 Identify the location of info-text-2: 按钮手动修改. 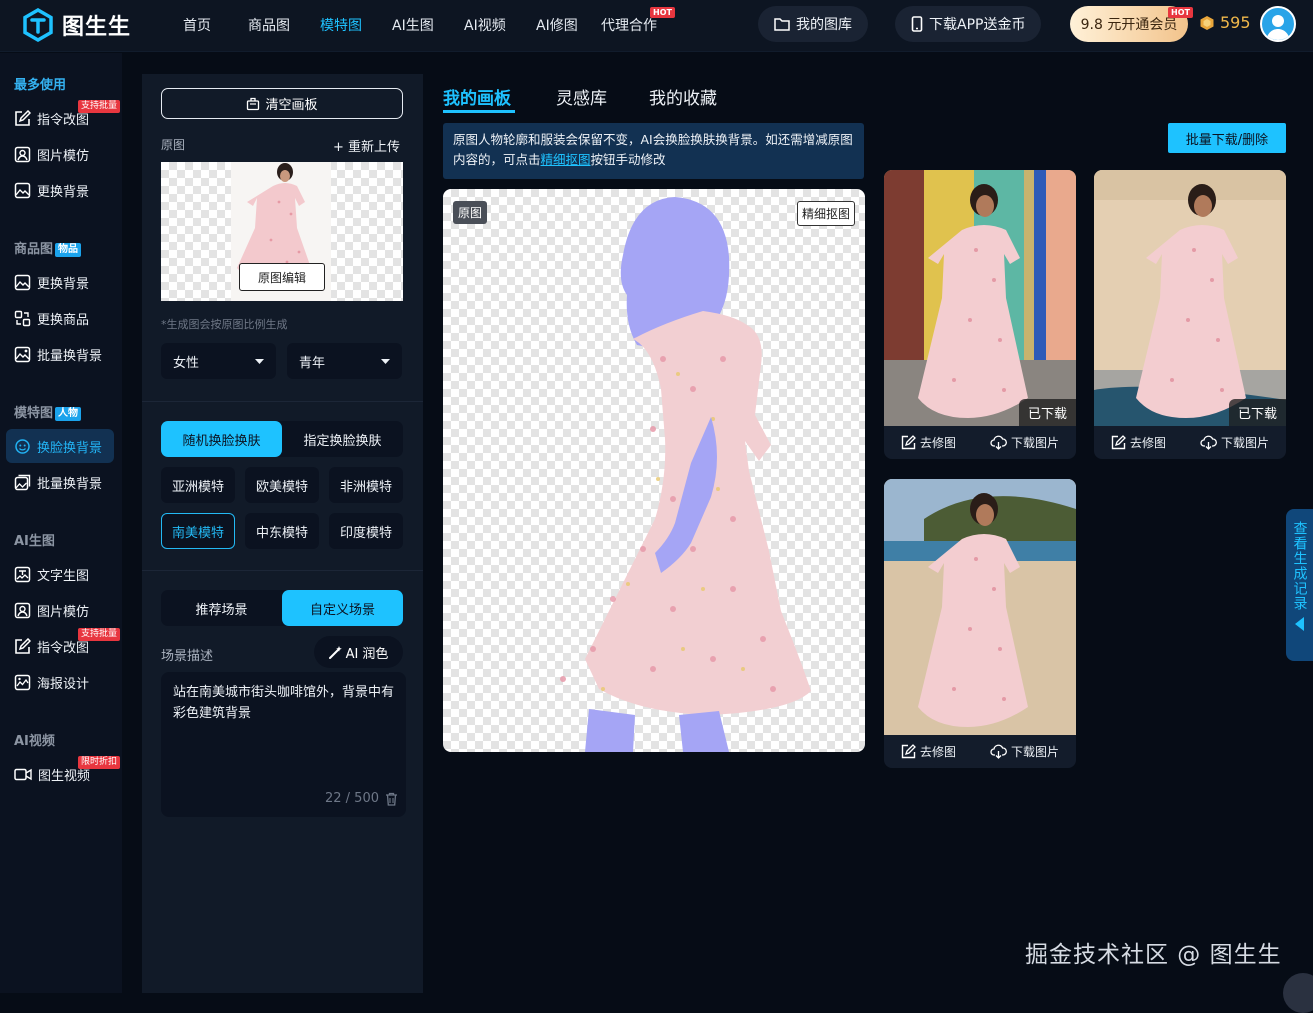
(628, 159).